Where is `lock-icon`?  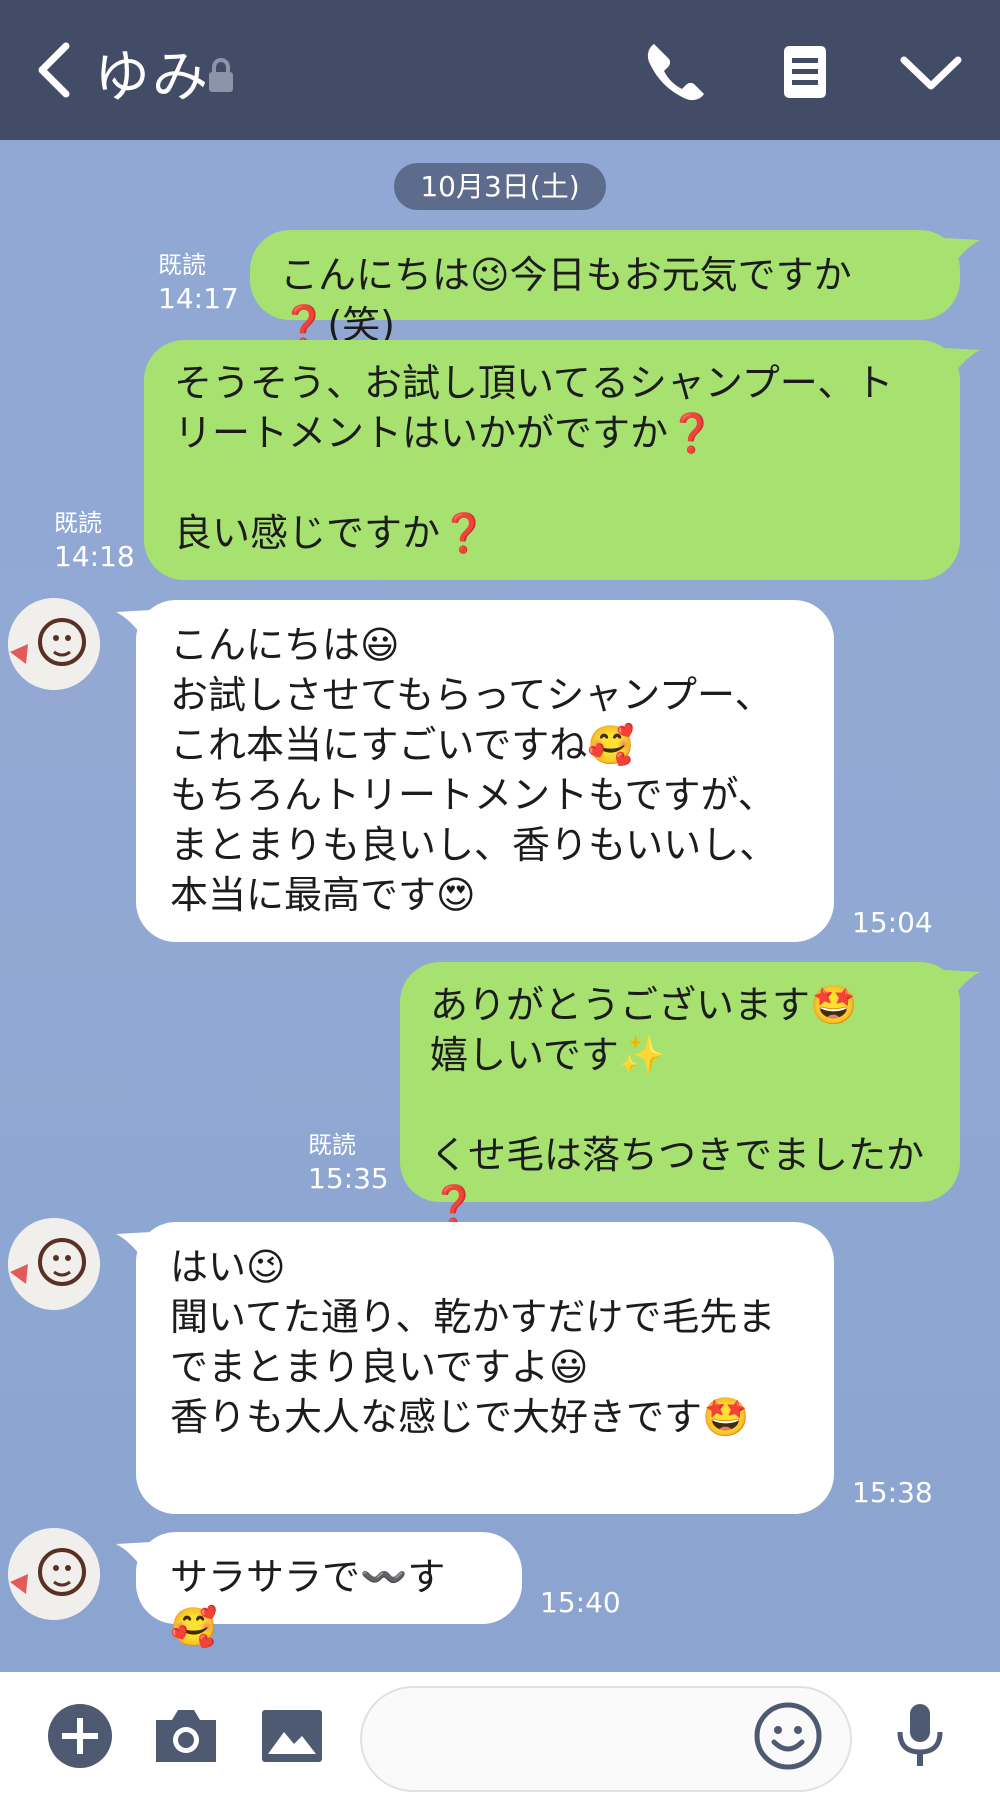
lock-icon is located at coordinates (221, 75).